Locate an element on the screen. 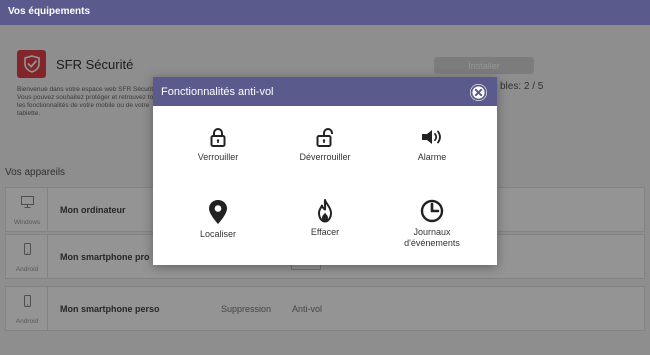  feature-wipe: Effacer is located at coordinates (325, 218).